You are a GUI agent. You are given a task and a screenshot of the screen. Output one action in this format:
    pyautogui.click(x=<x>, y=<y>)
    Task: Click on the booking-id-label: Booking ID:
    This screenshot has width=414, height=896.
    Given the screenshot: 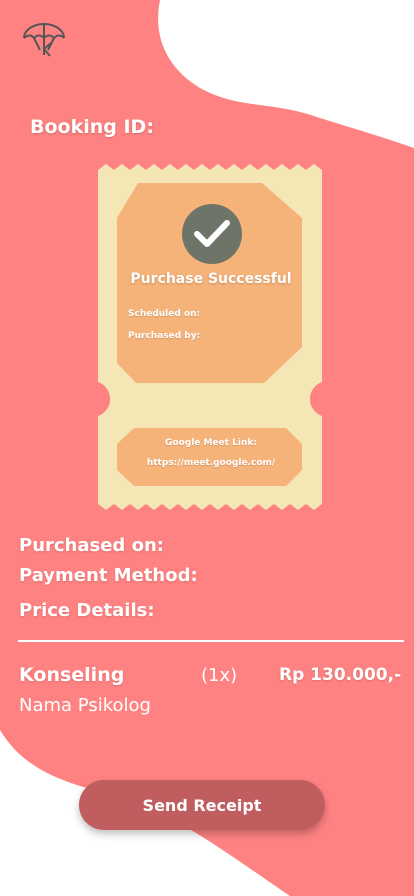 What is the action you would take?
    pyautogui.click(x=92, y=127)
    